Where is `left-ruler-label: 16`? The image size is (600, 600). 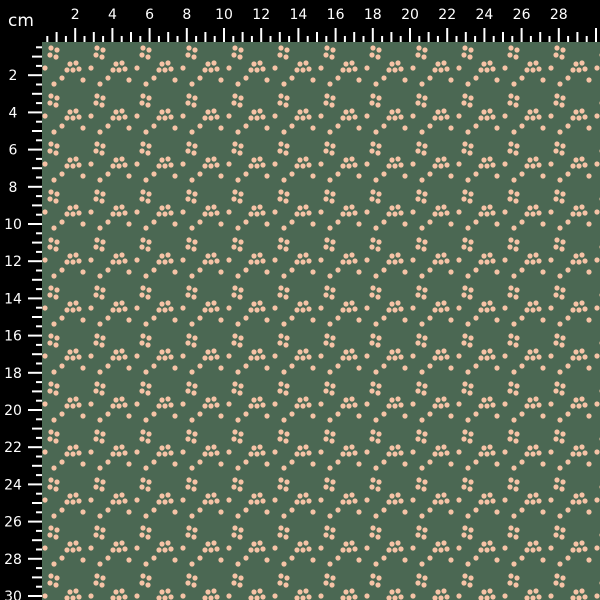 left-ruler-label: 16 is located at coordinates (13, 337).